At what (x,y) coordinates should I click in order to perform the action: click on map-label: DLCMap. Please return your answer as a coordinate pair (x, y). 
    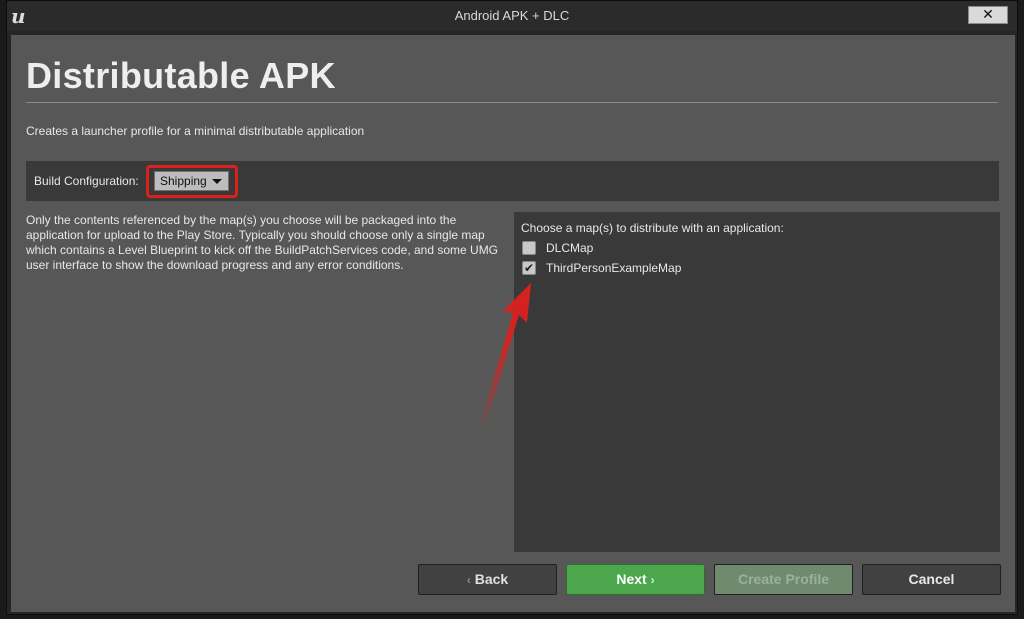
    Looking at the image, I should click on (570, 248).